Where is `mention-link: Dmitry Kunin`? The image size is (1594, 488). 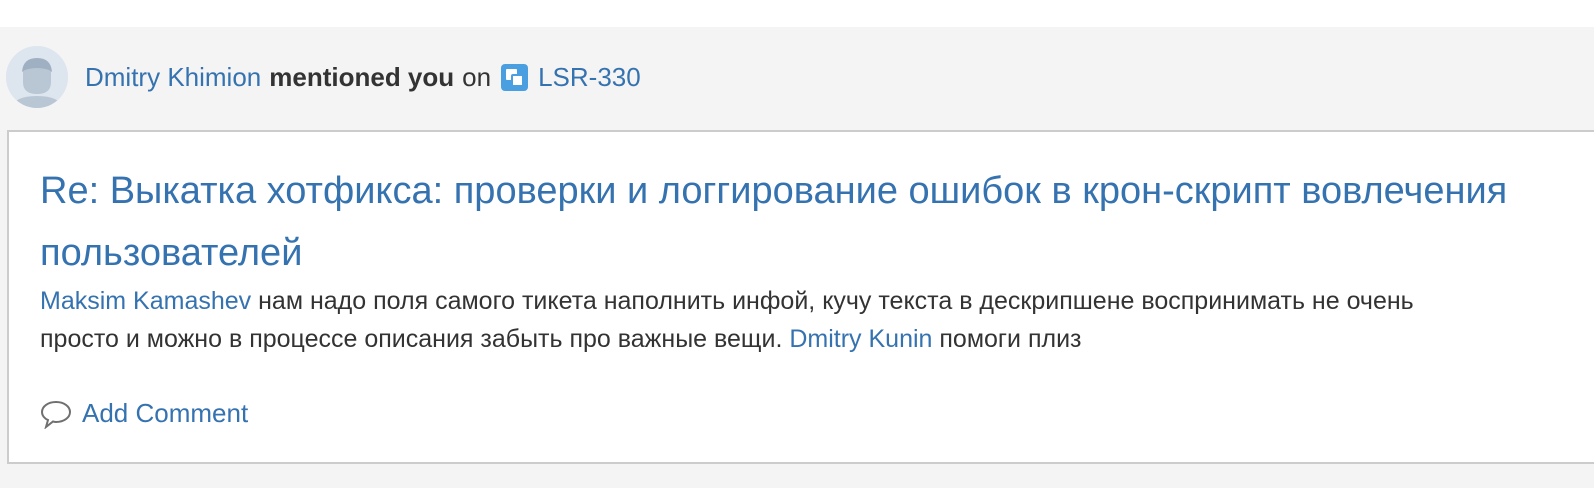
mention-link: Dmitry Kunin is located at coordinates (860, 339).